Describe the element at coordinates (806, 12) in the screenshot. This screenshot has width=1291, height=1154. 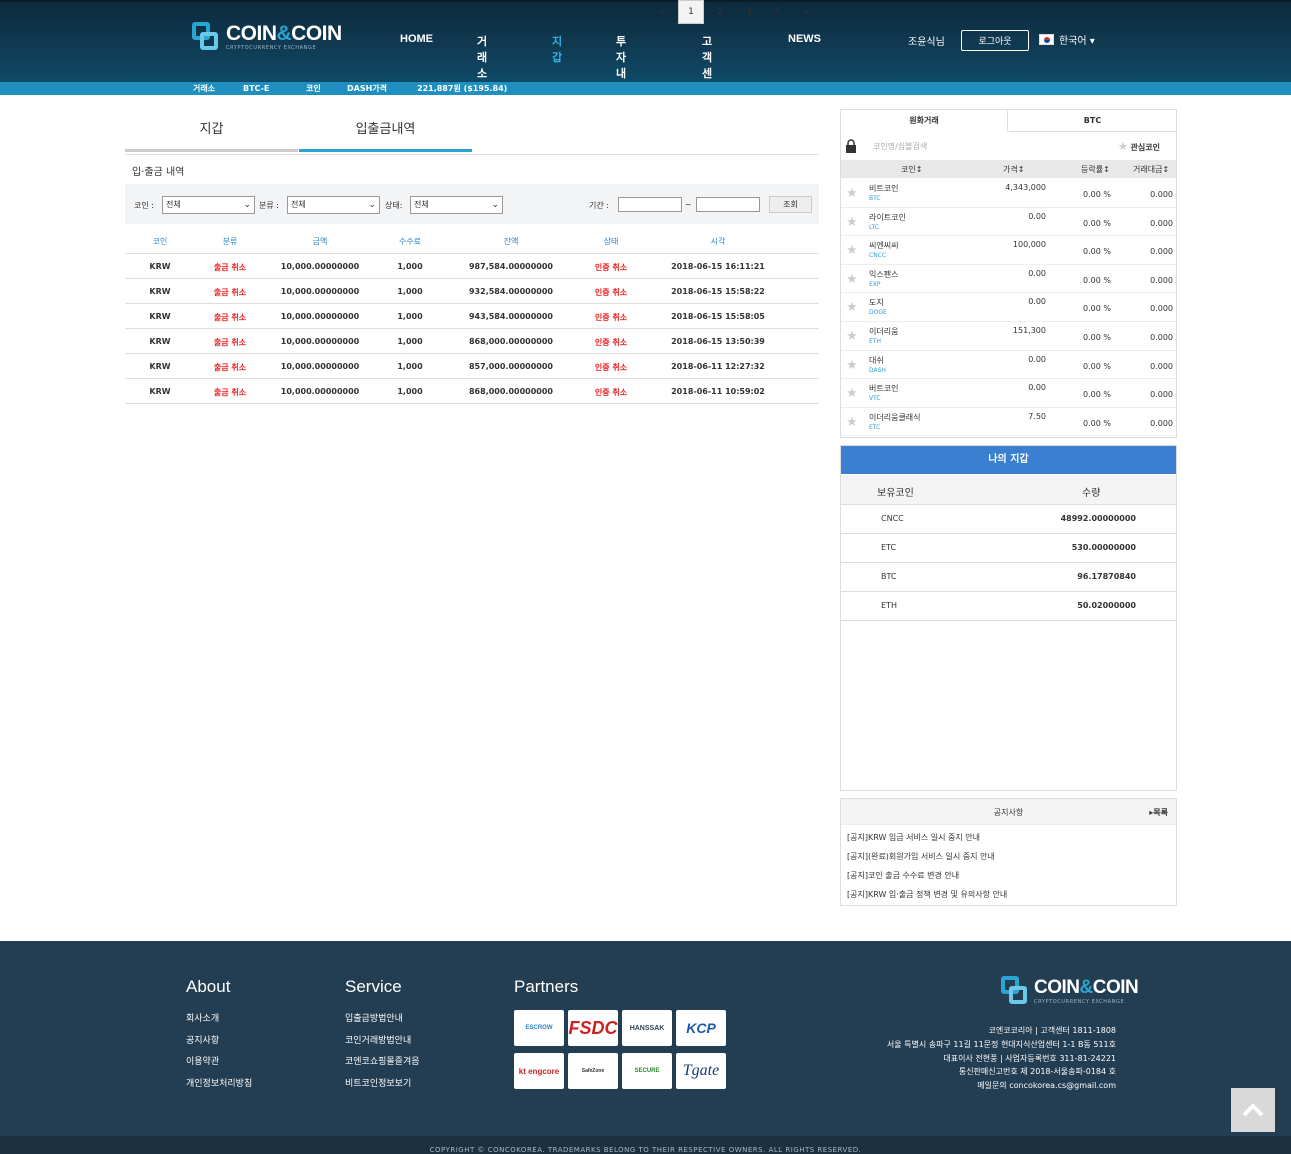
I see `pager-next: >` at that location.